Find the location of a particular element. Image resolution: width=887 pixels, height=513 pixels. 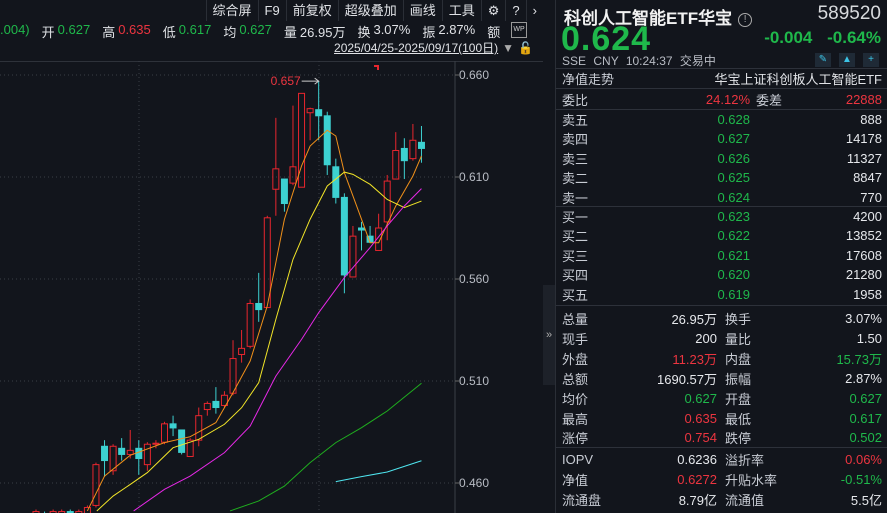

toolbar-f9: F9 is located at coordinates (271, 10).